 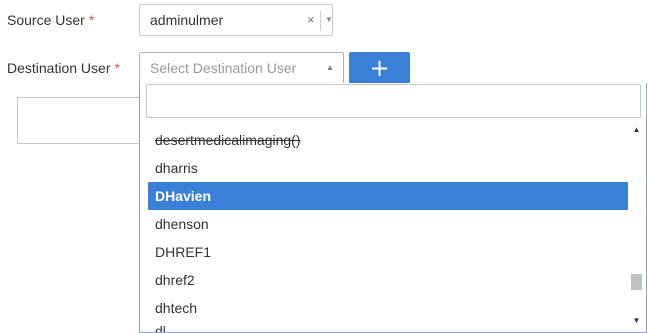 I want to click on dropdown-search-input, so click(x=393, y=101).